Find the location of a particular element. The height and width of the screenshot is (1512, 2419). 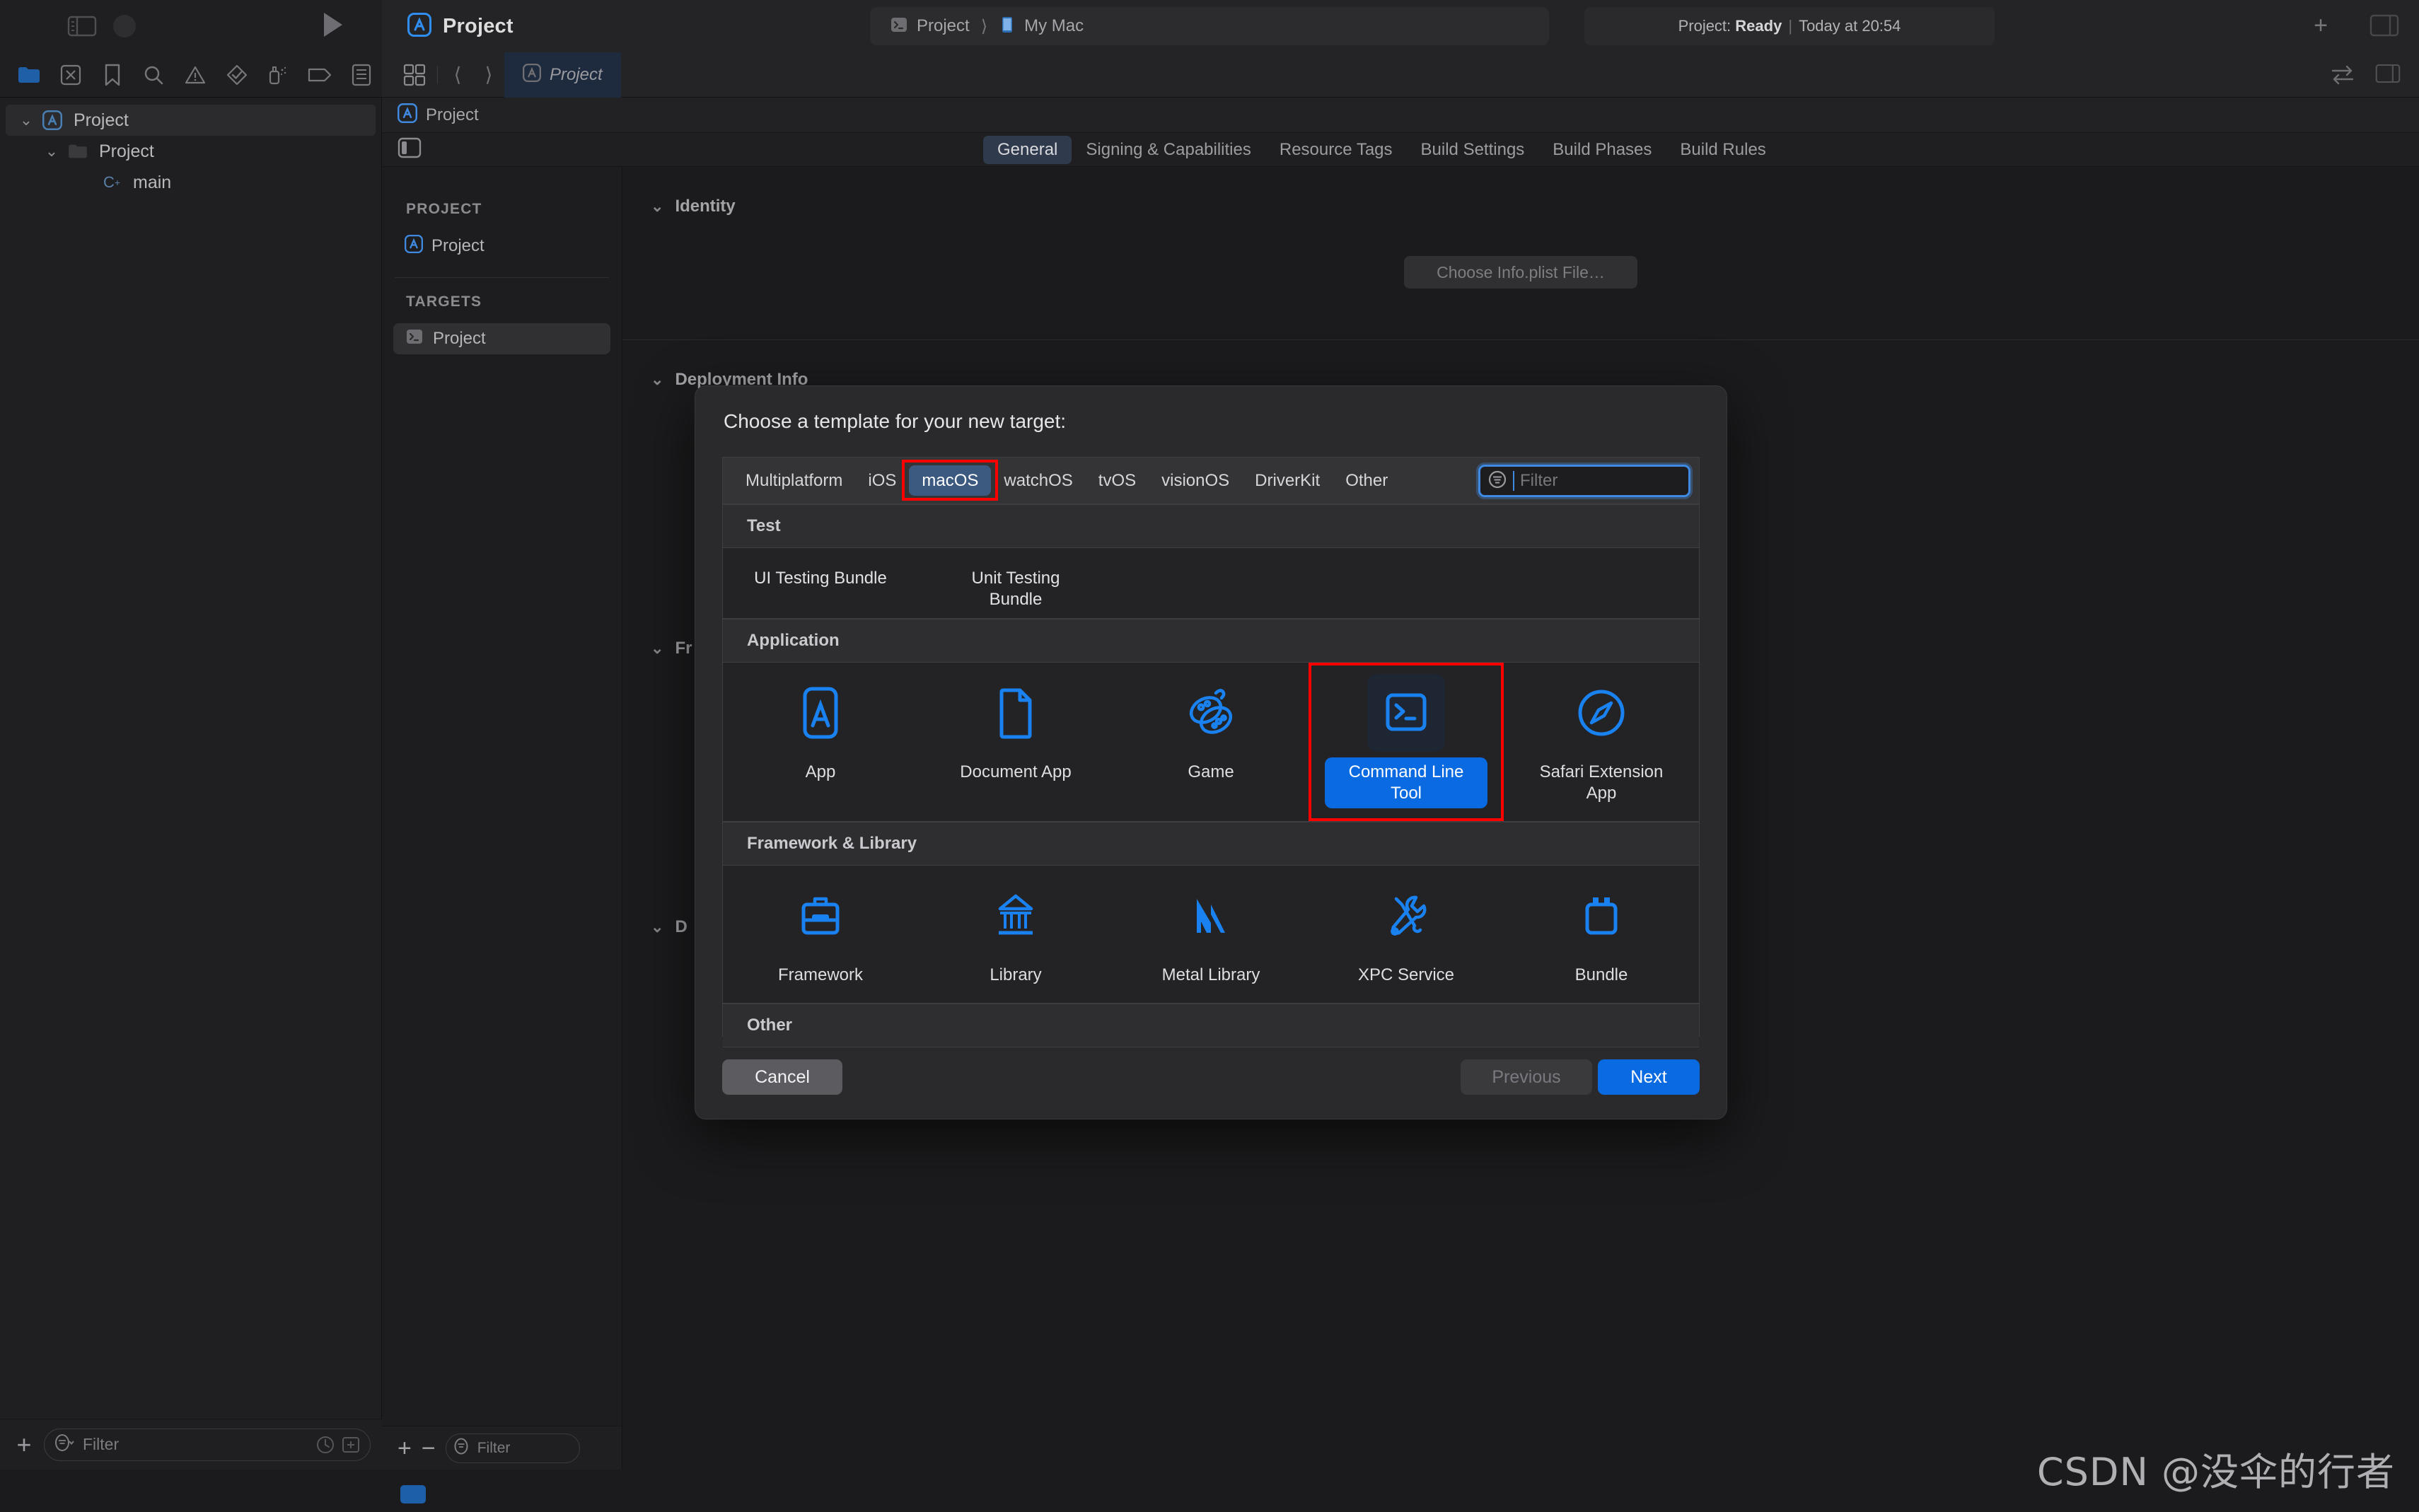

platform-tab-multiplatform: Multiplatform is located at coordinates (794, 480).